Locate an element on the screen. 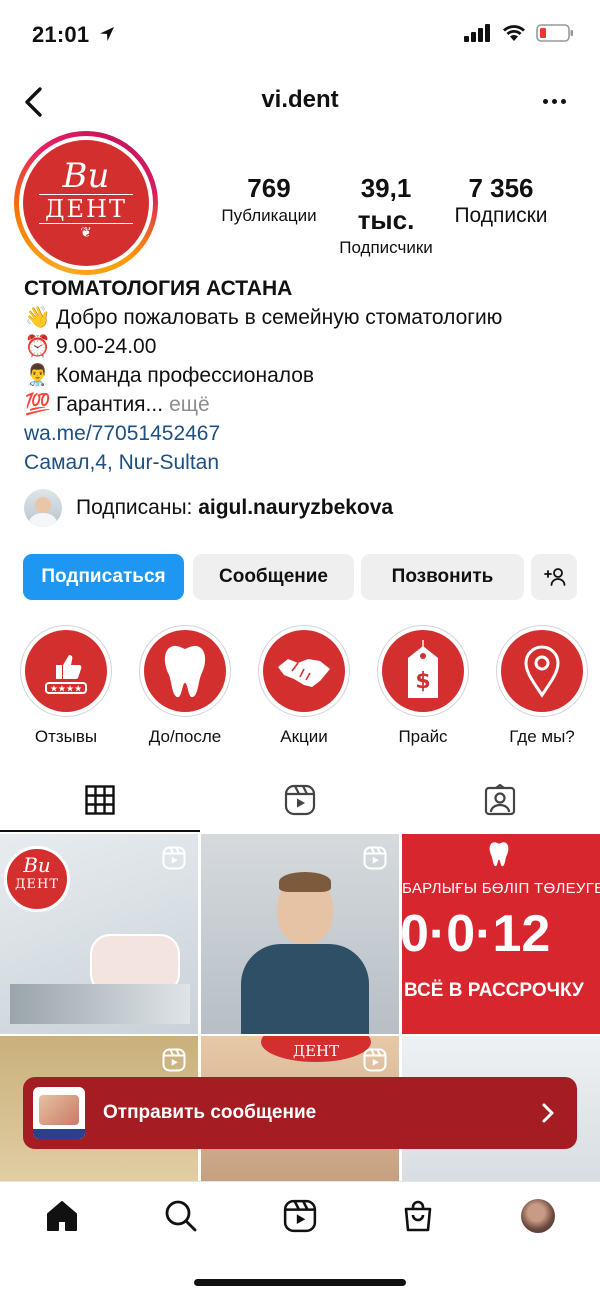  followed-by-prefix: Подписаны: is located at coordinates (137, 507).